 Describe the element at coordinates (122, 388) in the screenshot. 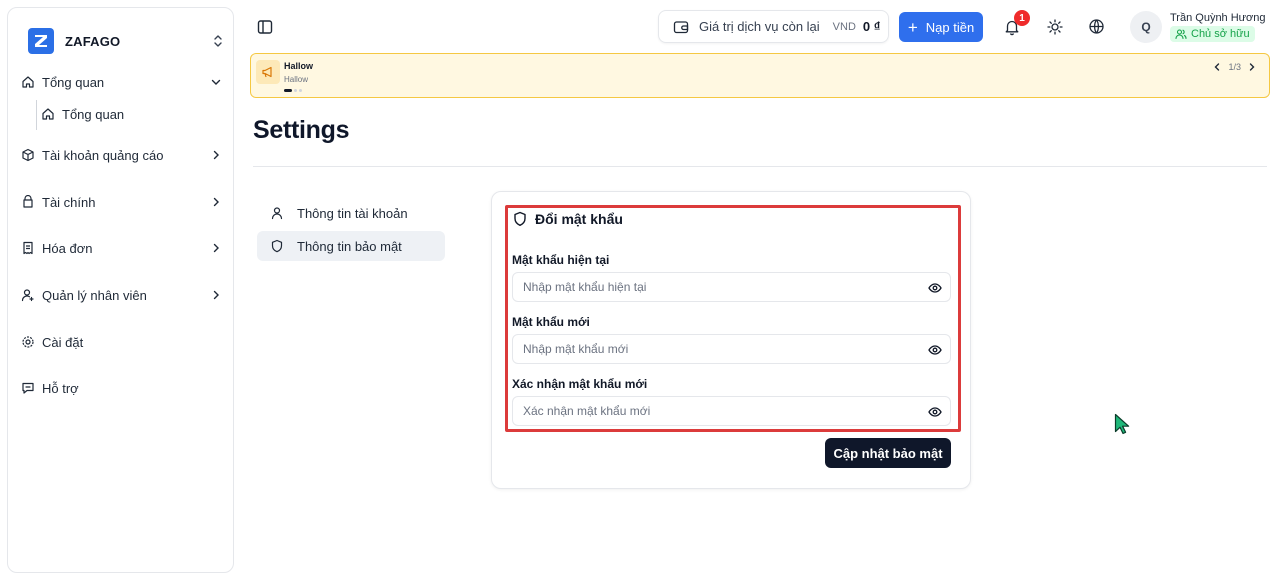

I see `sidebar-item-support: Hỗ trợ` at that location.